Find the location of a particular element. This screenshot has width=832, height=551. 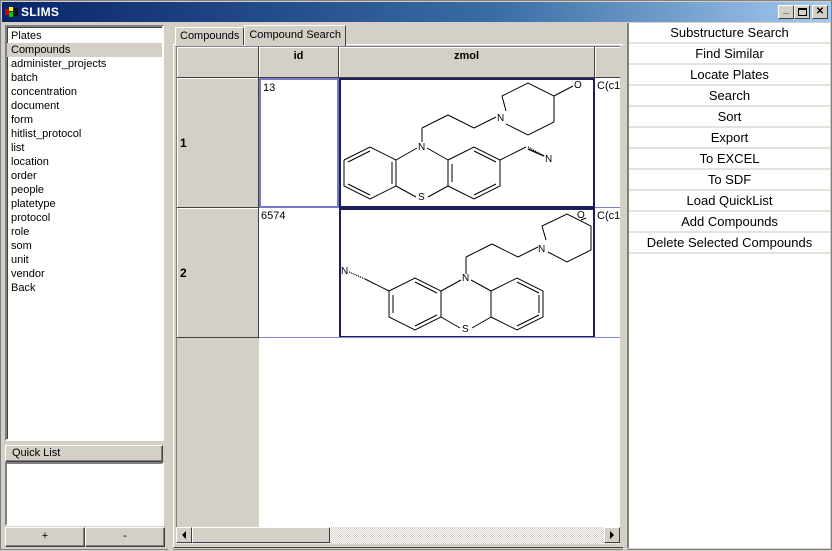

to-sdf-button: To SDF is located at coordinates (729, 180).